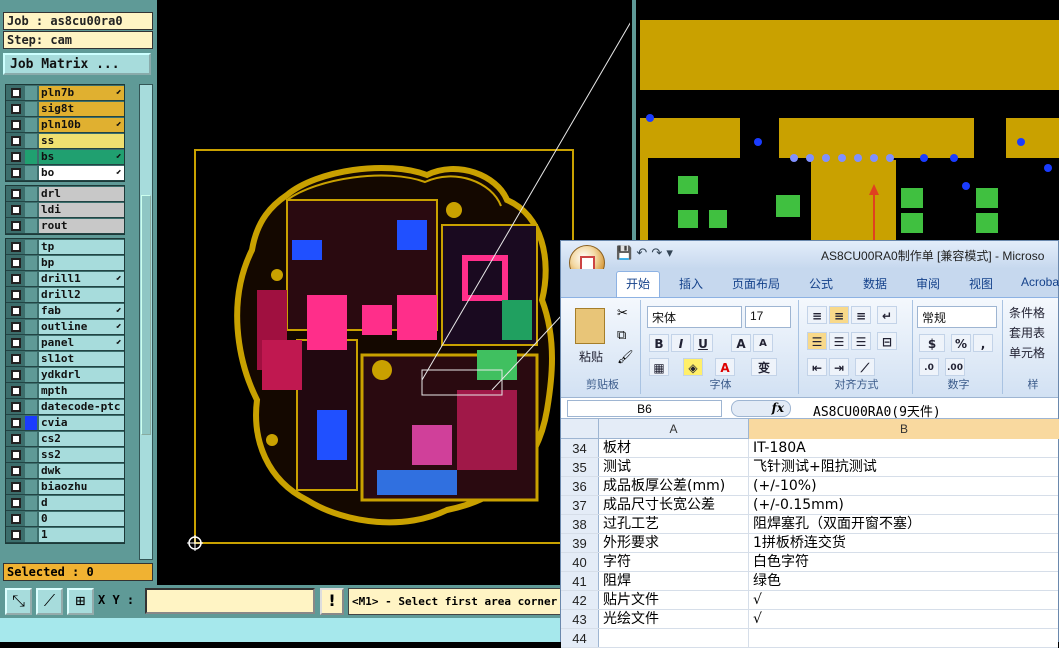 Image resolution: width=1059 pixels, height=648 pixels. I want to click on layer-label: cs2, so click(81, 438).